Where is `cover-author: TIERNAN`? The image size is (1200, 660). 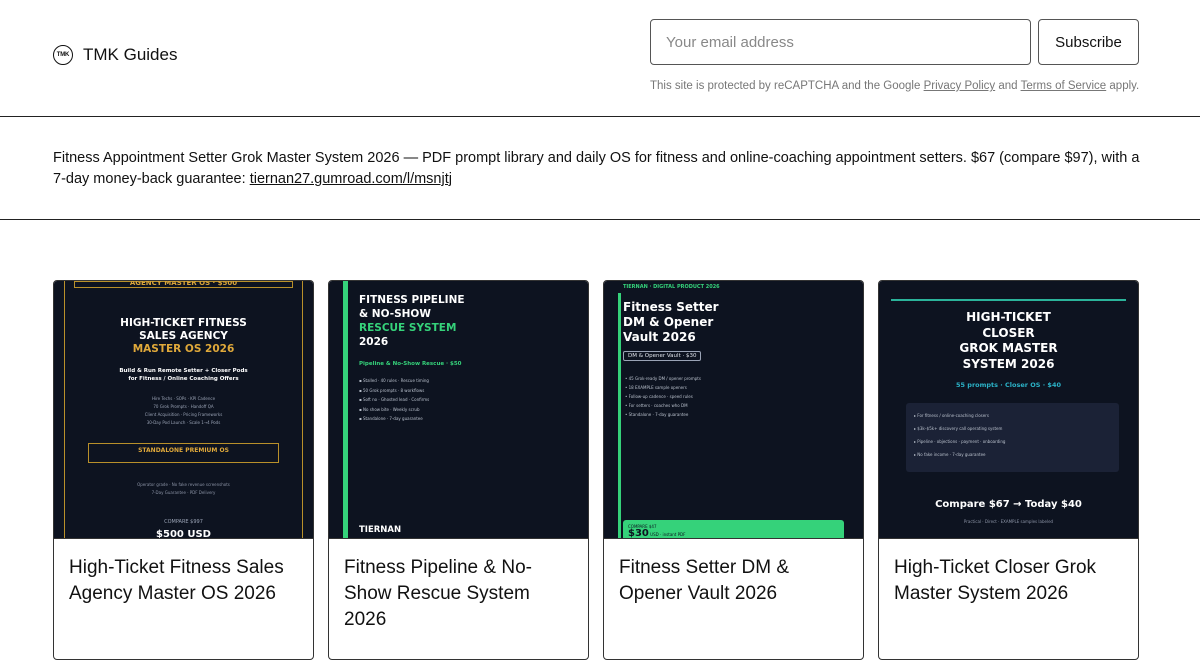 cover-author: TIERNAN is located at coordinates (380, 530).